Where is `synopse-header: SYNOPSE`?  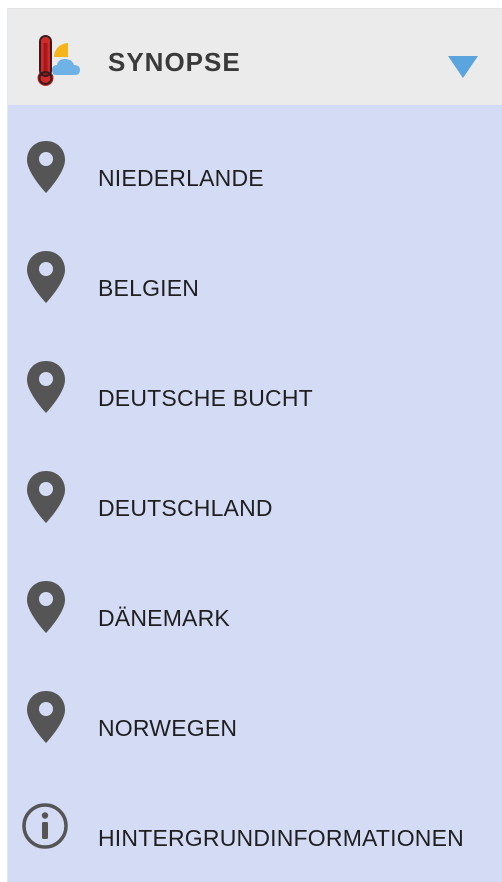
synopse-header: SYNOPSE is located at coordinates (255, 57).